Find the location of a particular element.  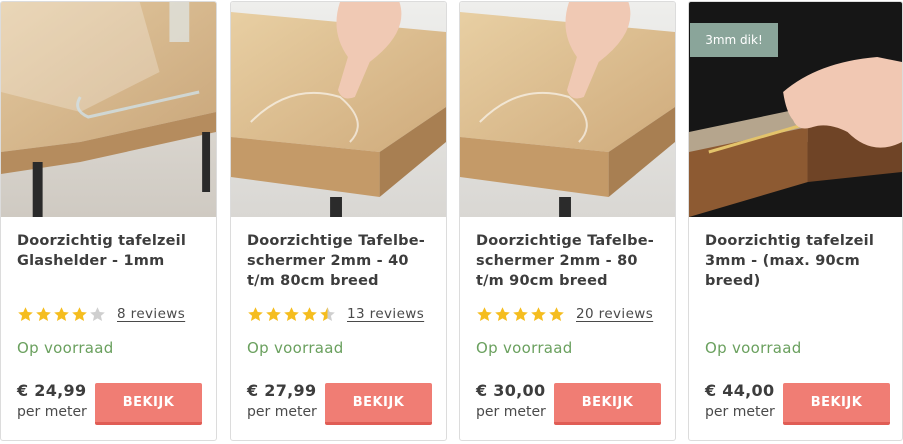

rating: 8 reviews is located at coordinates (101, 314).